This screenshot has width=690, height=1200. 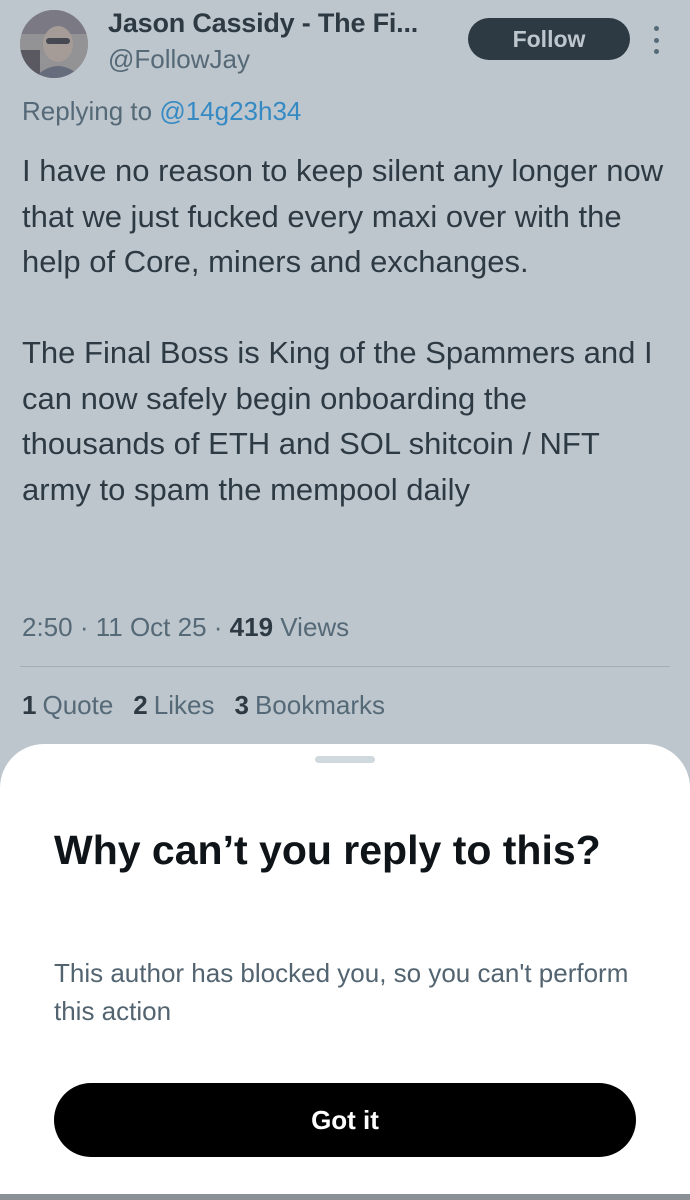 I want to click on system-bottom-bar, so click(x=345, y=1197).